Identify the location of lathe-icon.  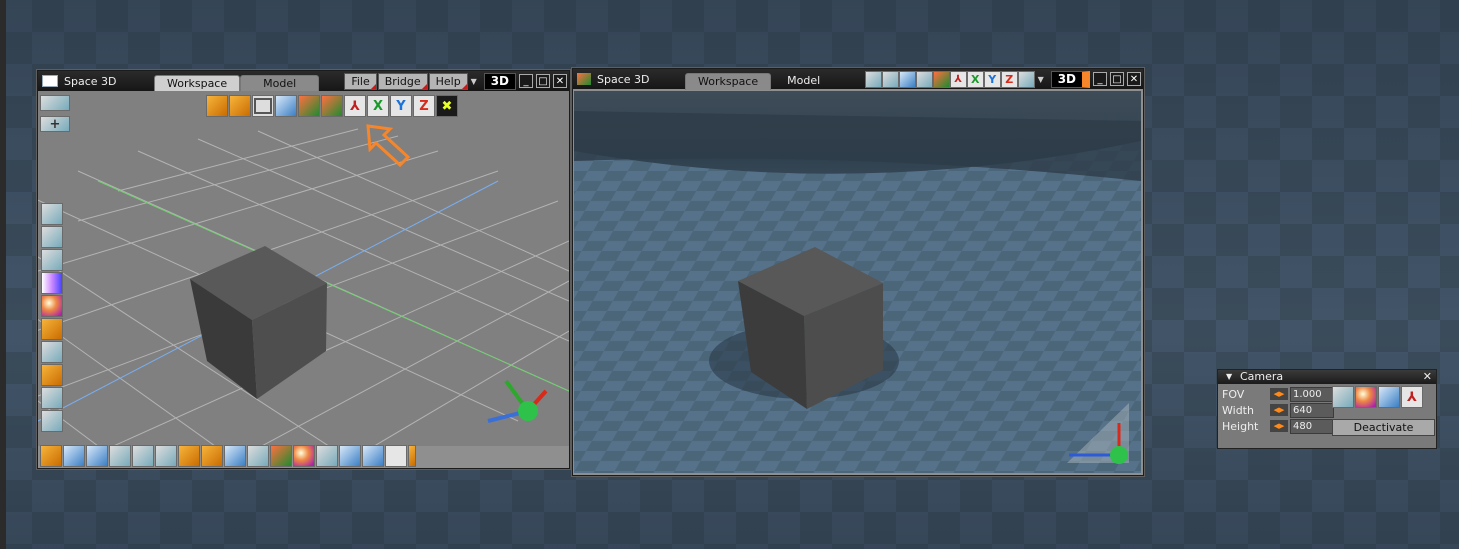
(189, 456).